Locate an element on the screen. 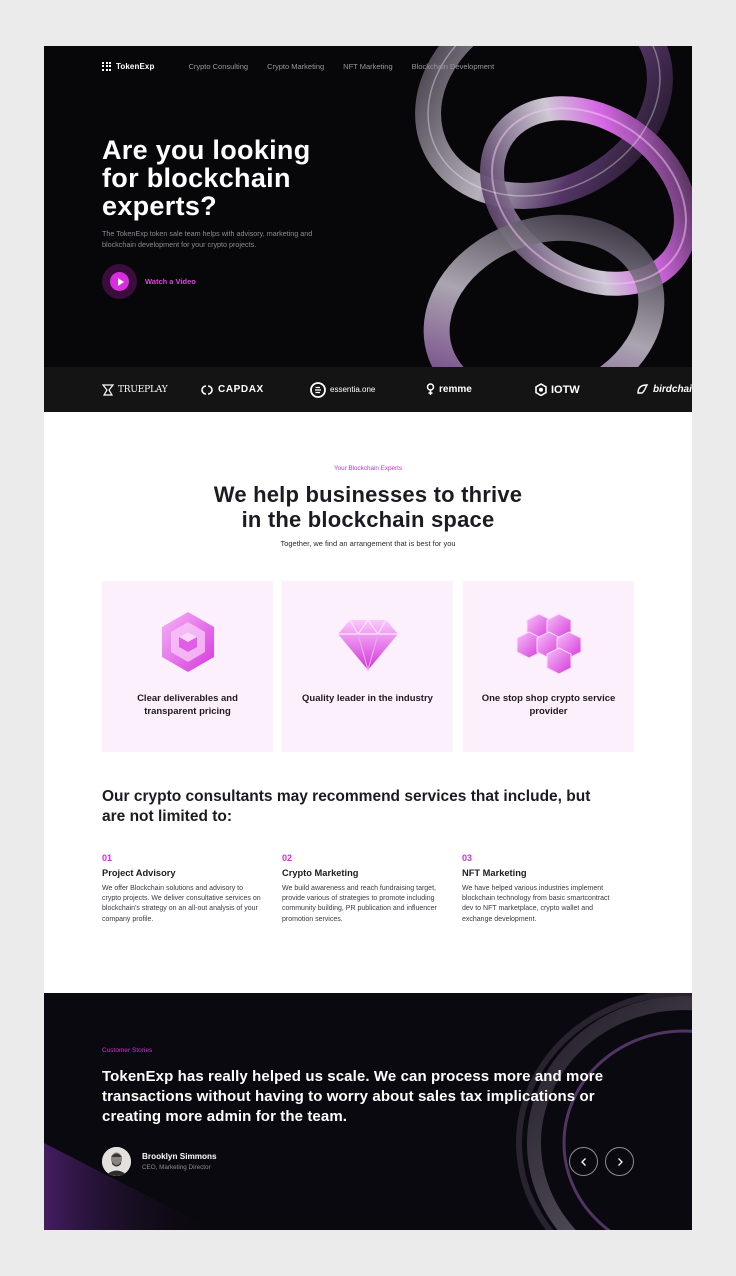 The width and height of the screenshot is (736, 1276). service-title: Project Advisory is located at coordinates (139, 873).